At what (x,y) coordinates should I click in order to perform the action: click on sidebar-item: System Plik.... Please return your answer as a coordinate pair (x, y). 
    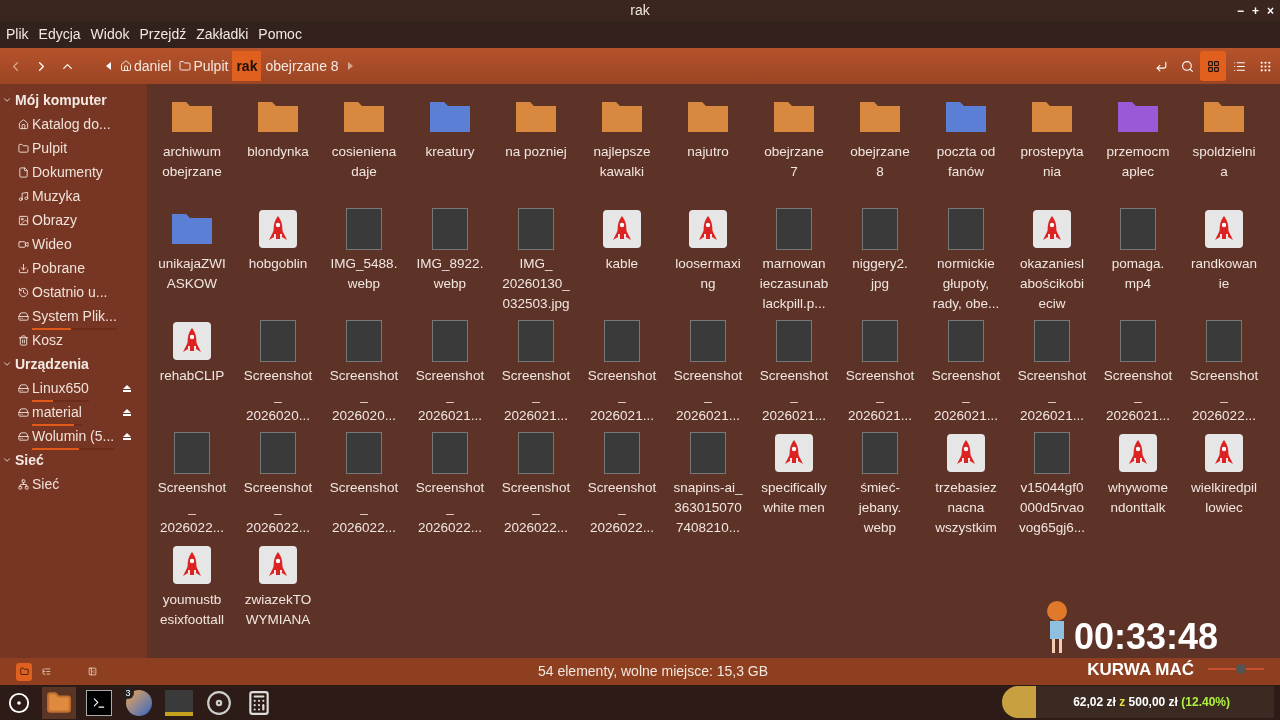
    Looking at the image, I should click on (74, 316).